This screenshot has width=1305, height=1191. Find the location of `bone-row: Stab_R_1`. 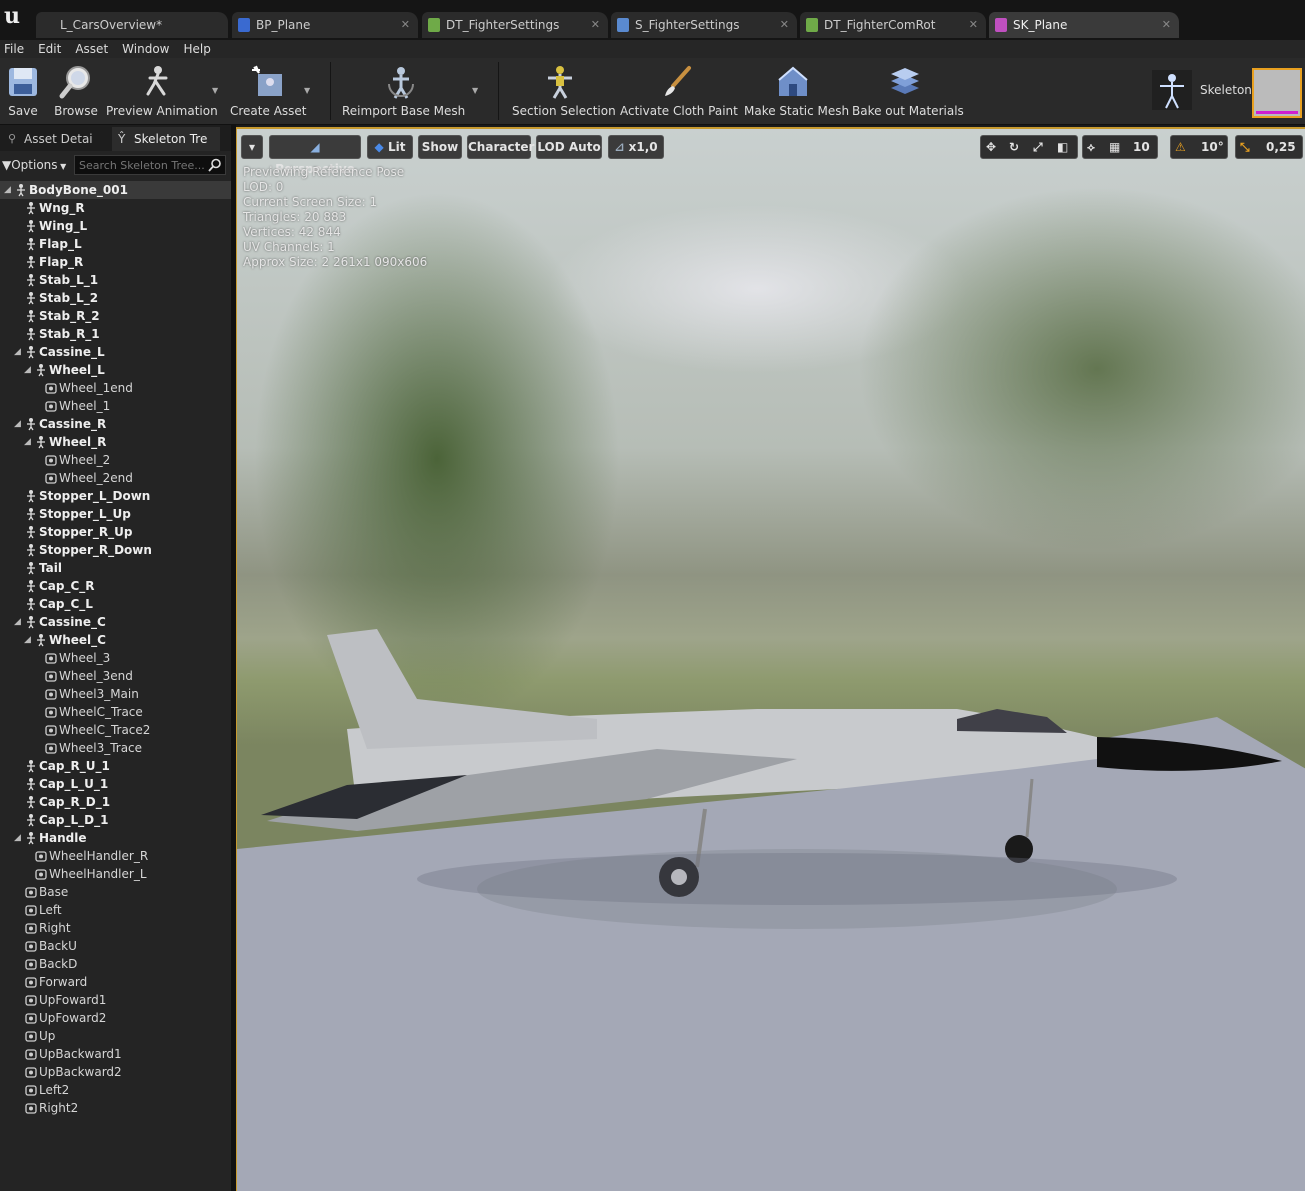

bone-row: Stab_R_1 is located at coordinates (115, 334).